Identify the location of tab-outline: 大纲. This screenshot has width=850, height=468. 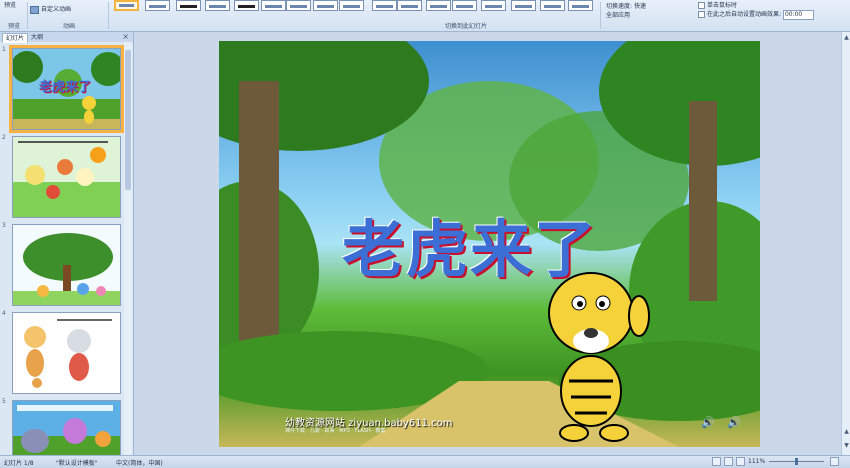
(37, 37).